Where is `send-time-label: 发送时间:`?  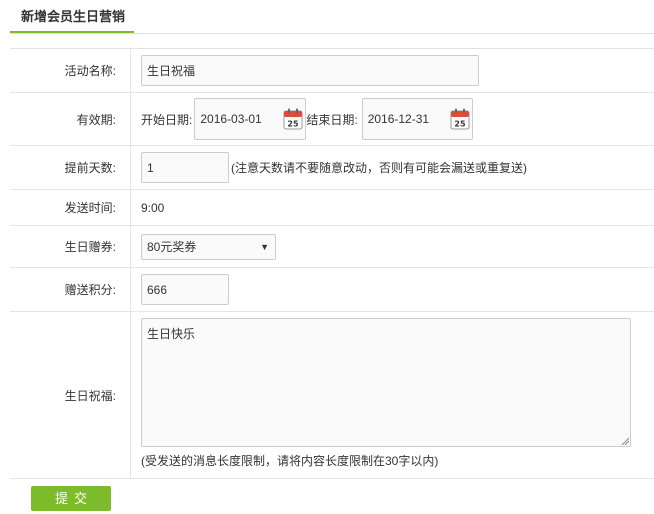
send-time-label: 发送时间: is located at coordinates (90, 208).